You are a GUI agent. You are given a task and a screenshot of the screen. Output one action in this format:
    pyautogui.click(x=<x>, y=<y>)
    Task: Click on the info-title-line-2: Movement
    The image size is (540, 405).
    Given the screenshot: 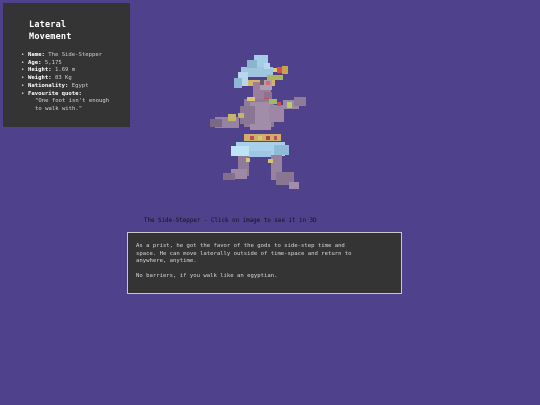 What is the action you would take?
    pyautogui.click(x=50, y=37)
    